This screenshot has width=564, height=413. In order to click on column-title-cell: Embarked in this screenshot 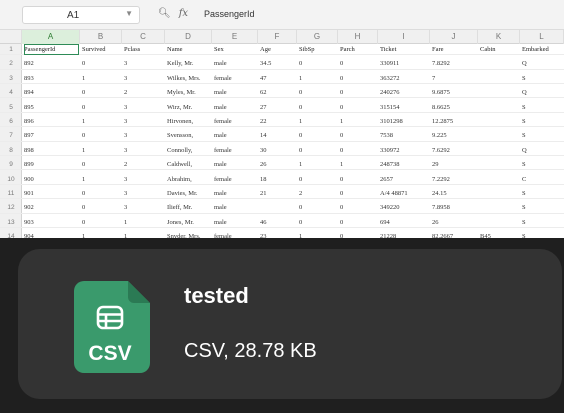, I will do `click(542, 49)`.